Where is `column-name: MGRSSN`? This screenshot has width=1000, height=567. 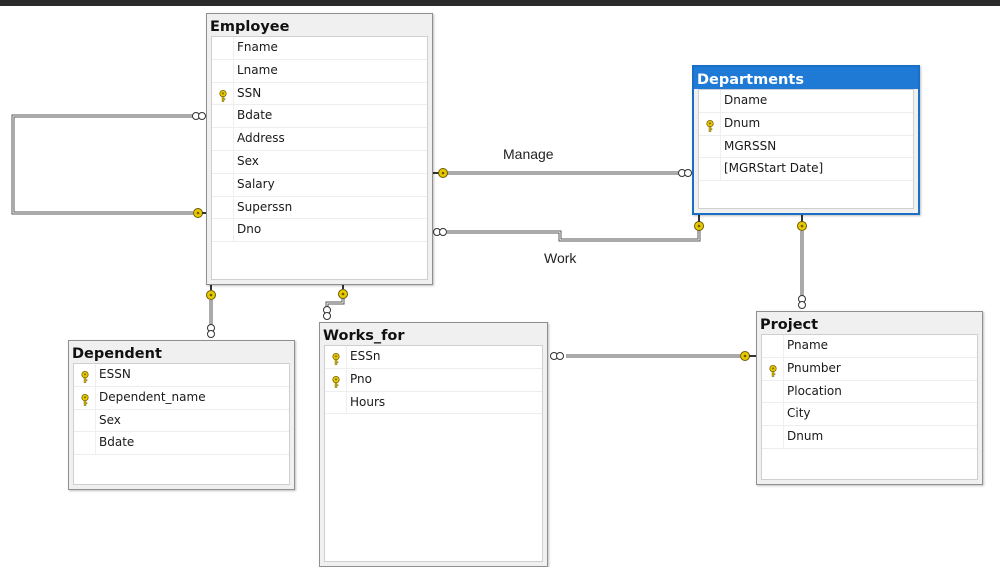
column-name: MGRSSN is located at coordinates (750, 145).